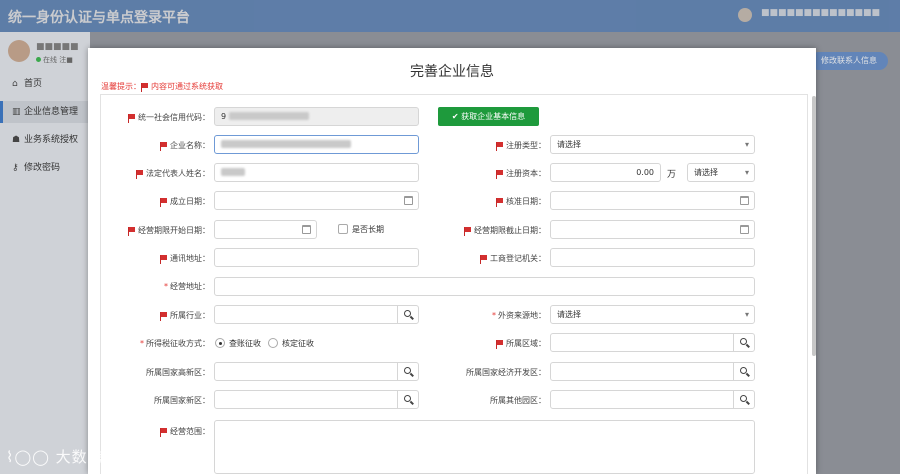 The image size is (900, 474). What do you see at coordinates (652, 200) in the screenshot?
I see `approve-date-field` at bounding box center [652, 200].